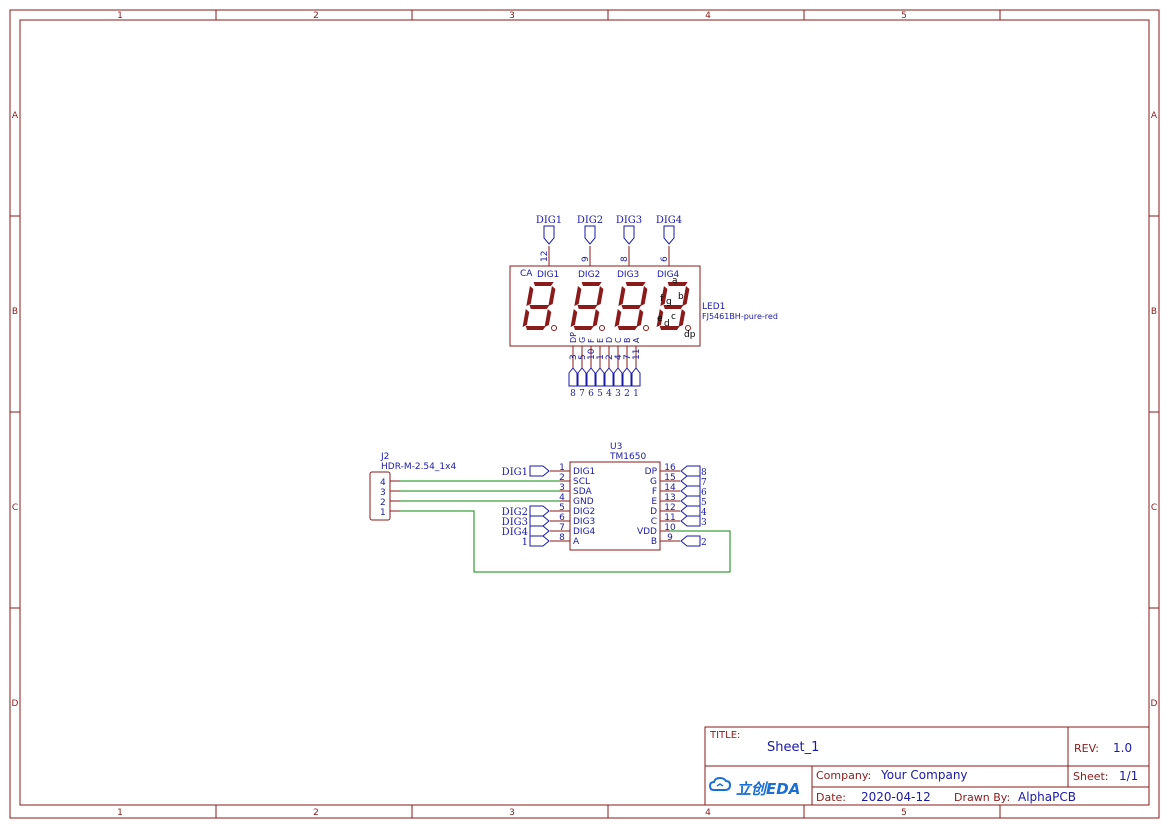  Describe the element at coordinates (654, 502) in the screenshot. I see `pin-name: E` at that location.